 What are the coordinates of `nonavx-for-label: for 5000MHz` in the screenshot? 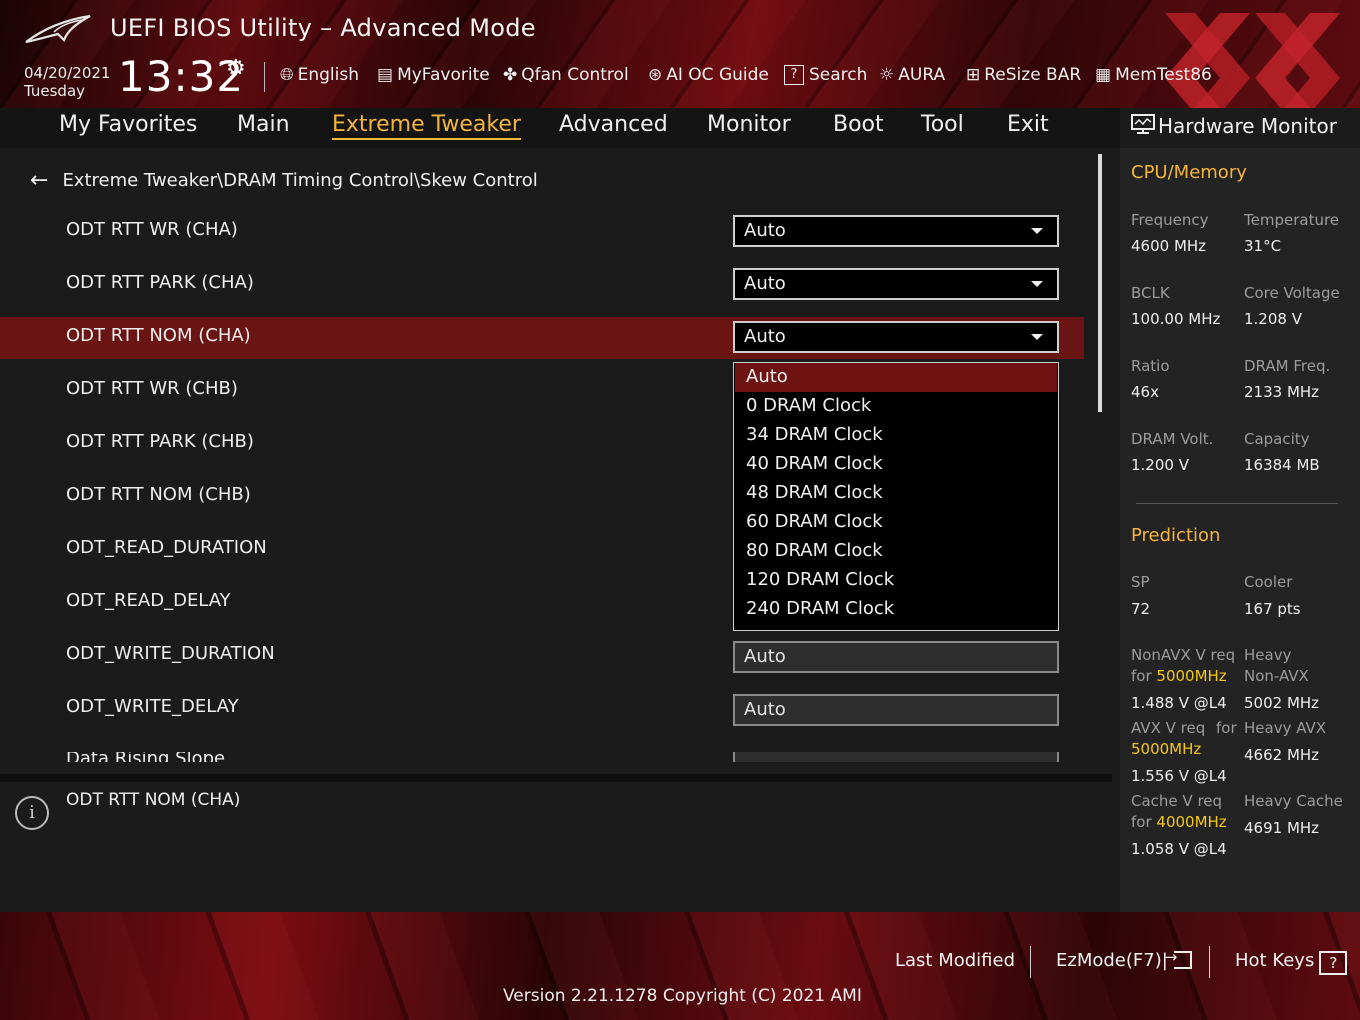 It's located at (1179, 676).